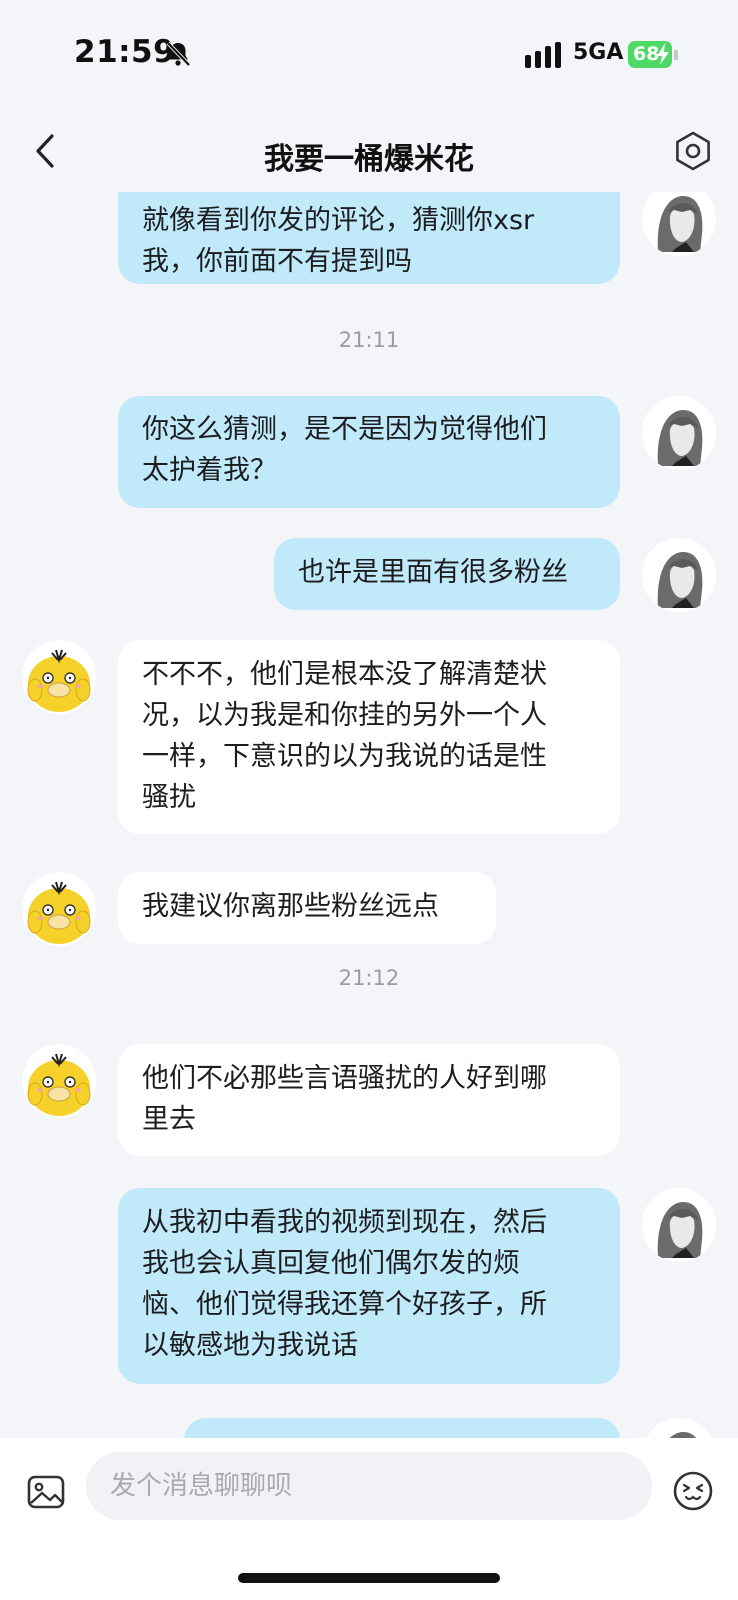 This screenshot has height=1600, width=738. Describe the element at coordinates (290, 906) in the screenshot. I see `message-text-line: 我建议你离那些粉丝远点` at that location.